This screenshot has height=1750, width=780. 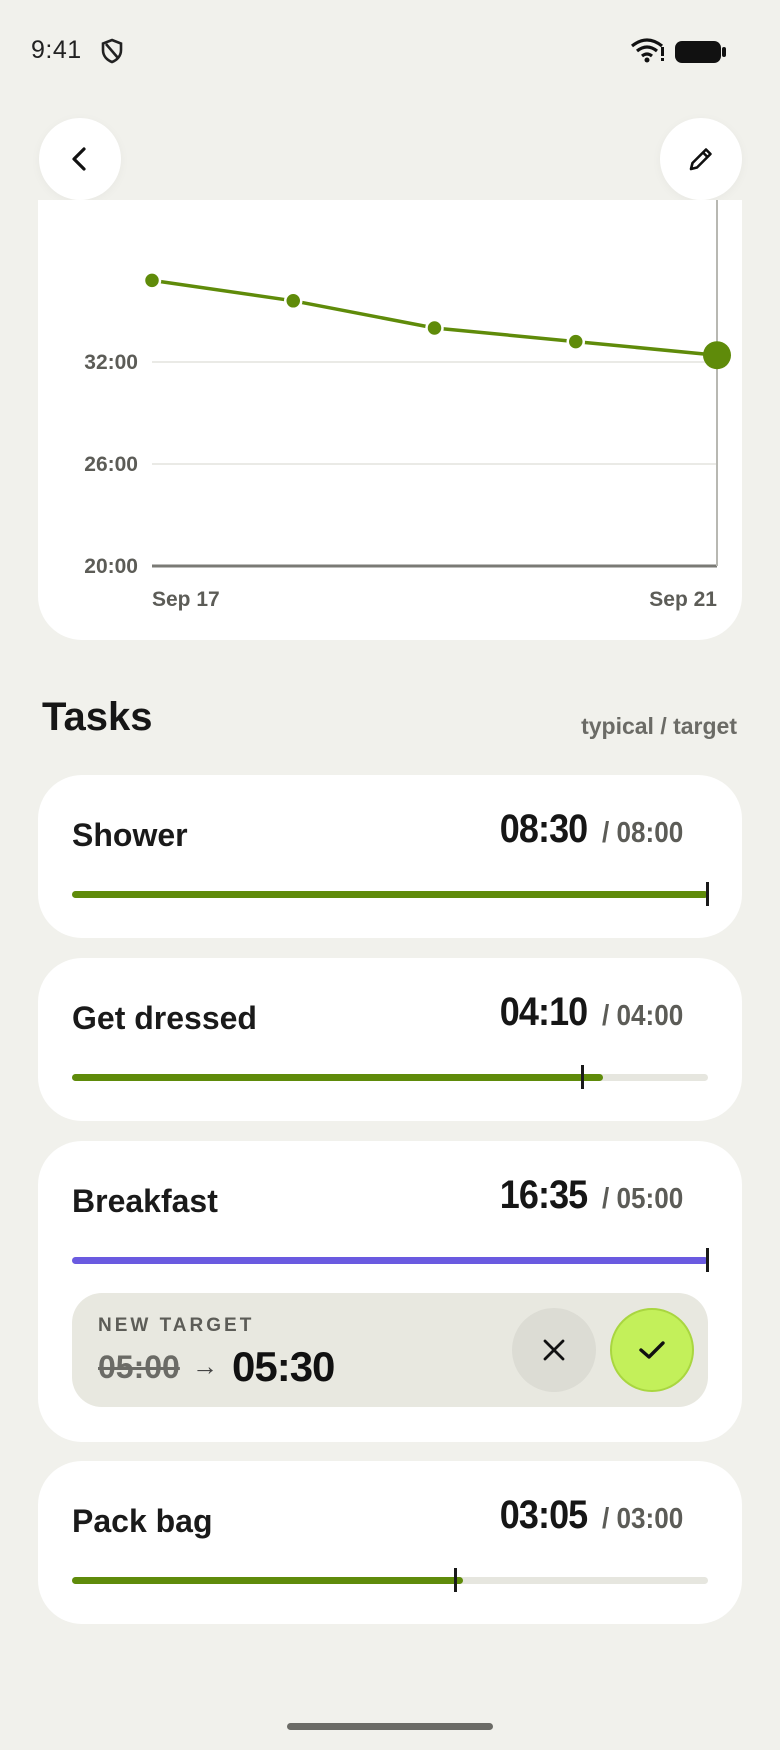 I want to click on task-name: Shower, so click(x=130, y=835).